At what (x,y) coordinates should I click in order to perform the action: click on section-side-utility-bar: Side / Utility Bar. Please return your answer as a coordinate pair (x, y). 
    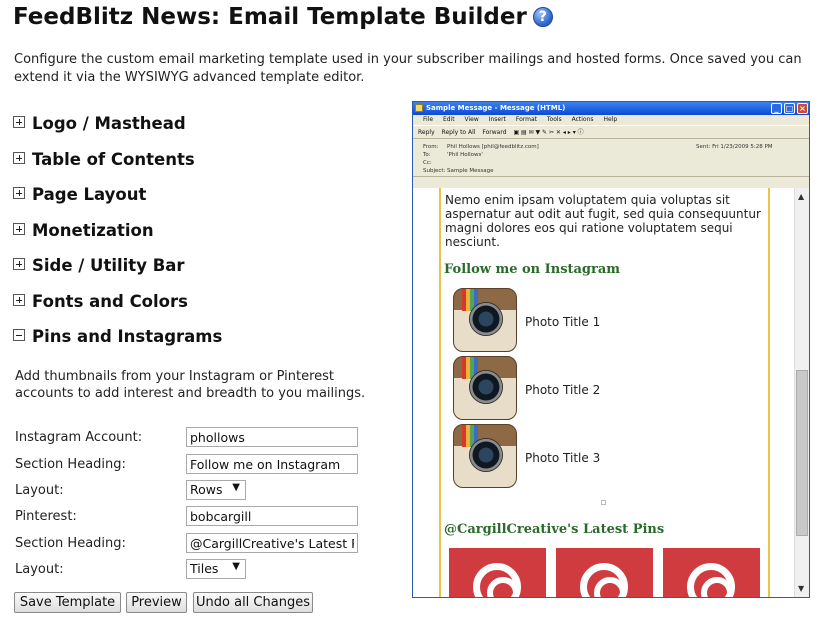
    Looking at the image, I should click on (99, 265).